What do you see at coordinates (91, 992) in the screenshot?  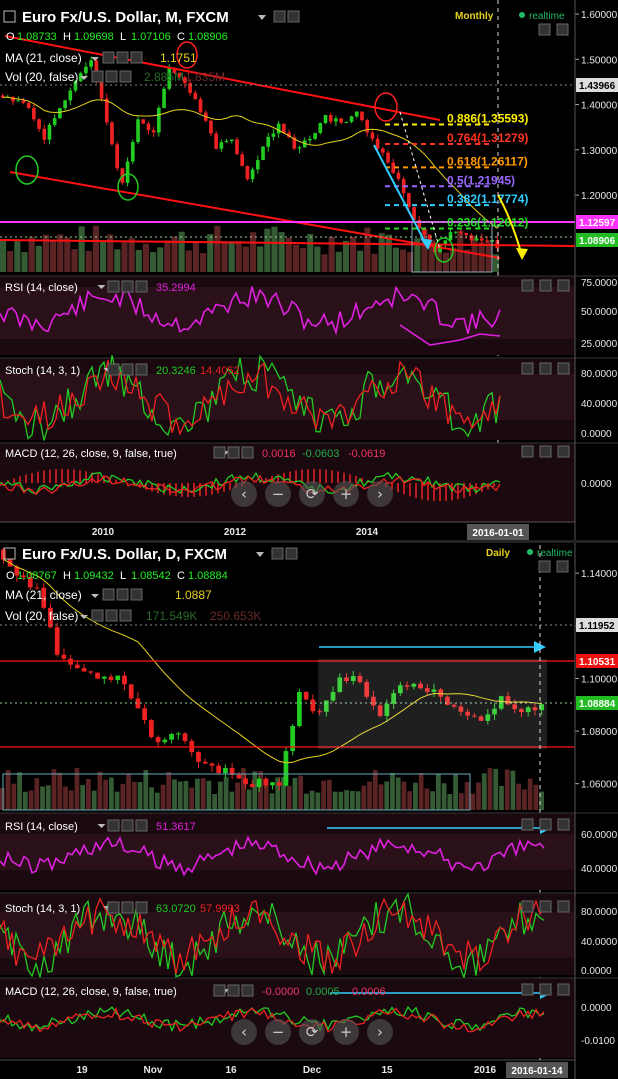 I see `macd-label: MACD (12, 26, close, 9, false, true)` at bounding box center [91, 992].